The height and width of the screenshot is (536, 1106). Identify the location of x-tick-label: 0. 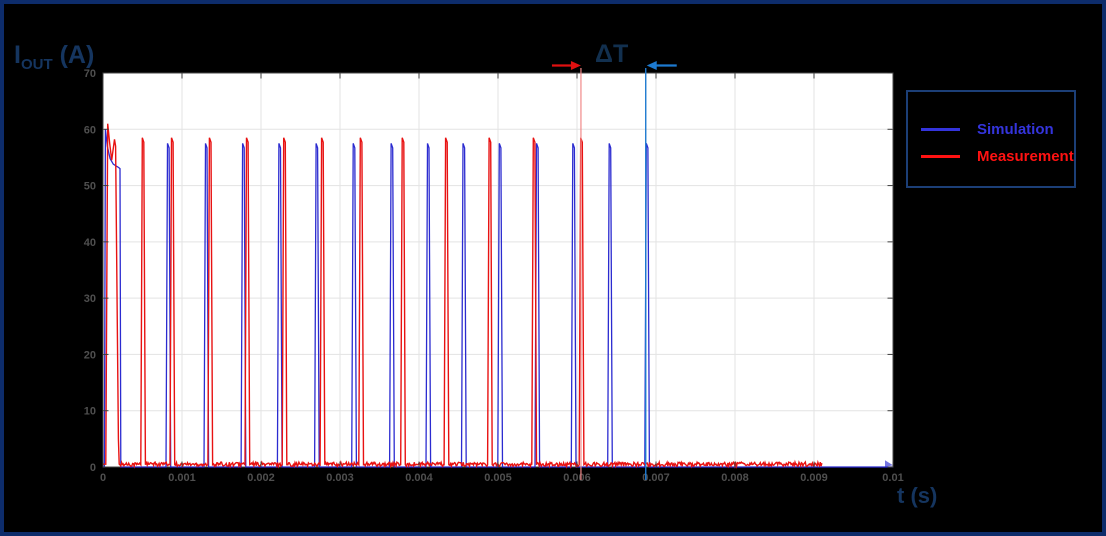
(103, 478).